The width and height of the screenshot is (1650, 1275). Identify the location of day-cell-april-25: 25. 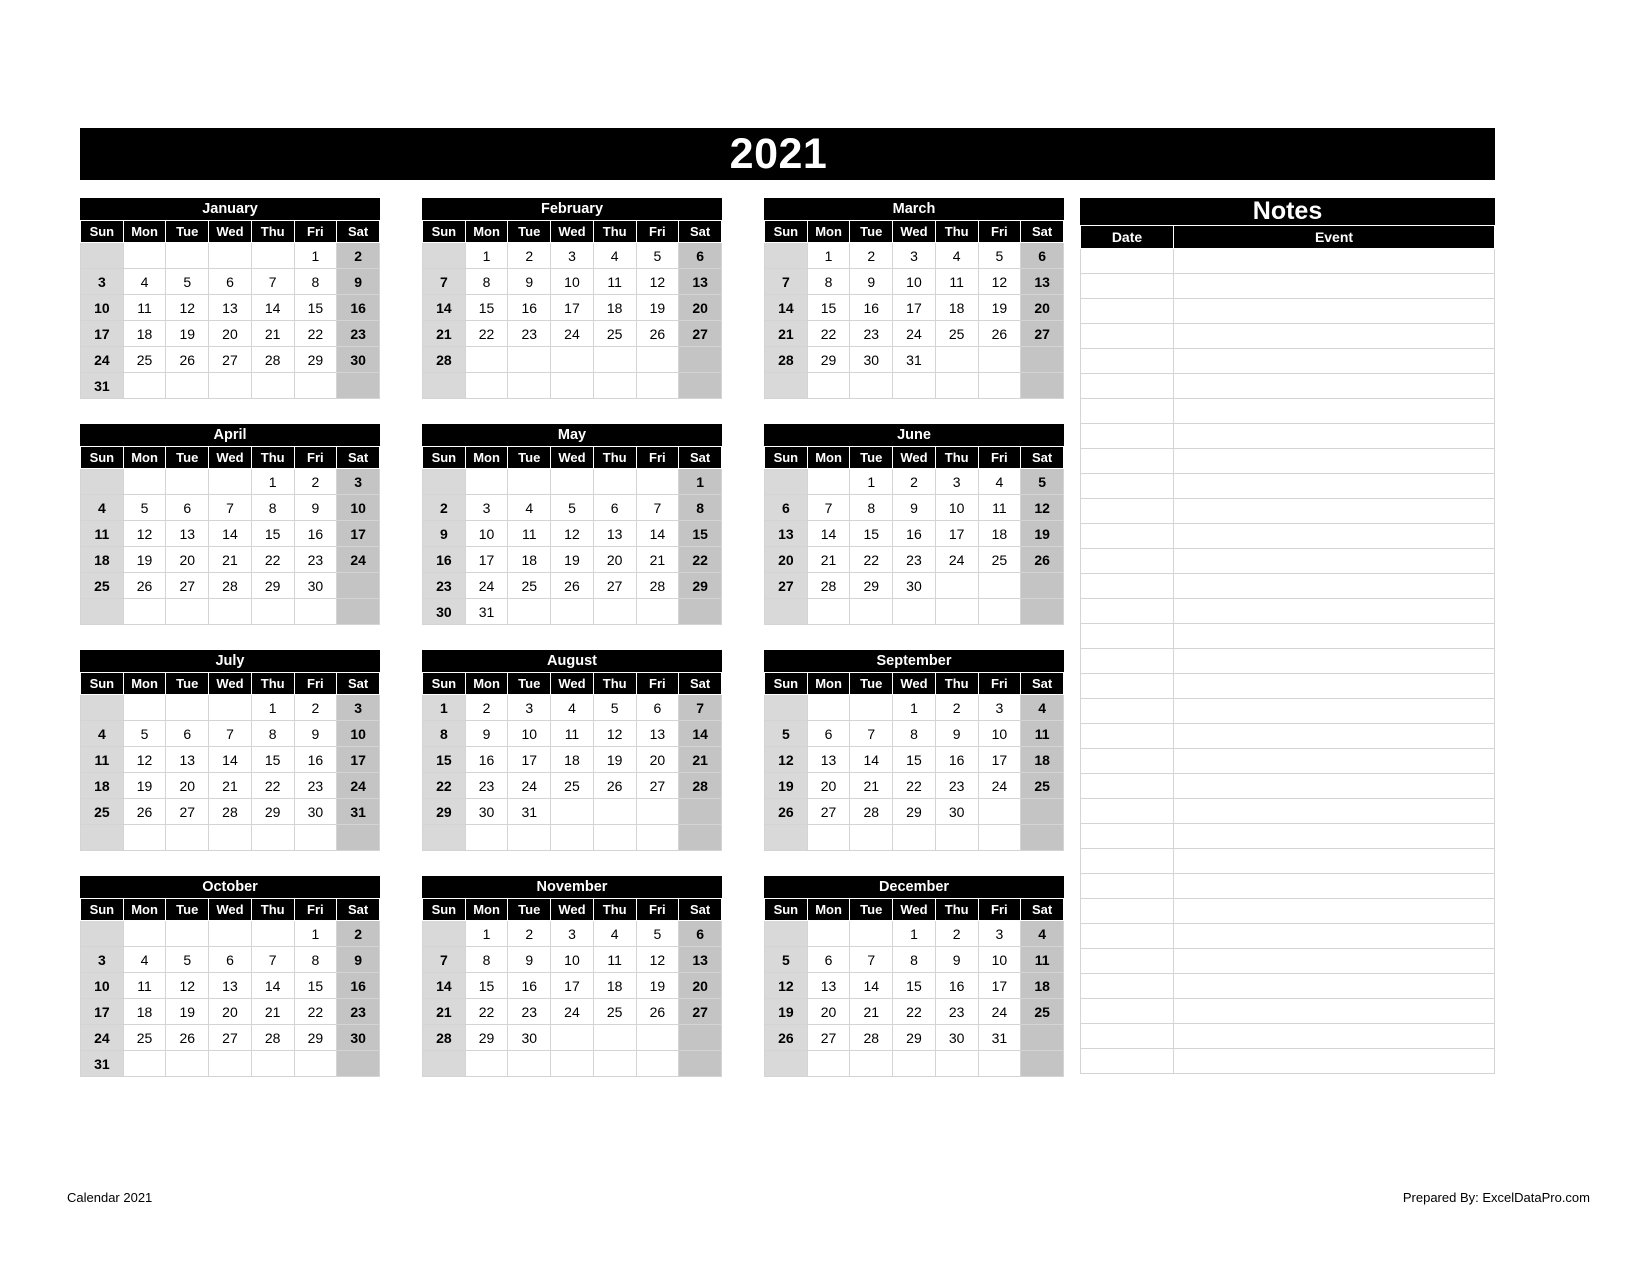
(102, 585).